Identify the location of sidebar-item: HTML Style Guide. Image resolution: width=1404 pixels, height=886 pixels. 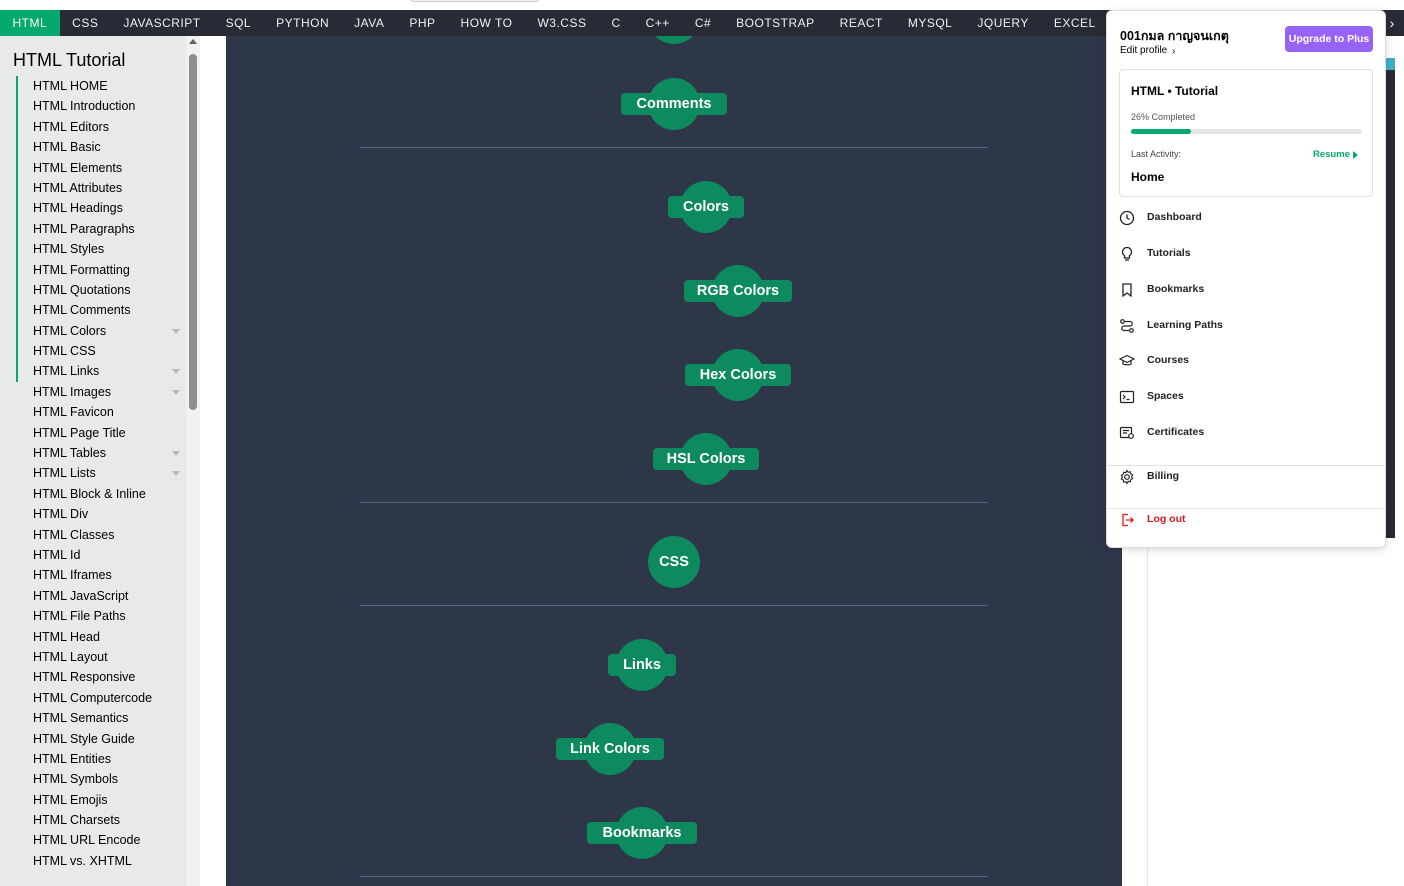
(101, 739).